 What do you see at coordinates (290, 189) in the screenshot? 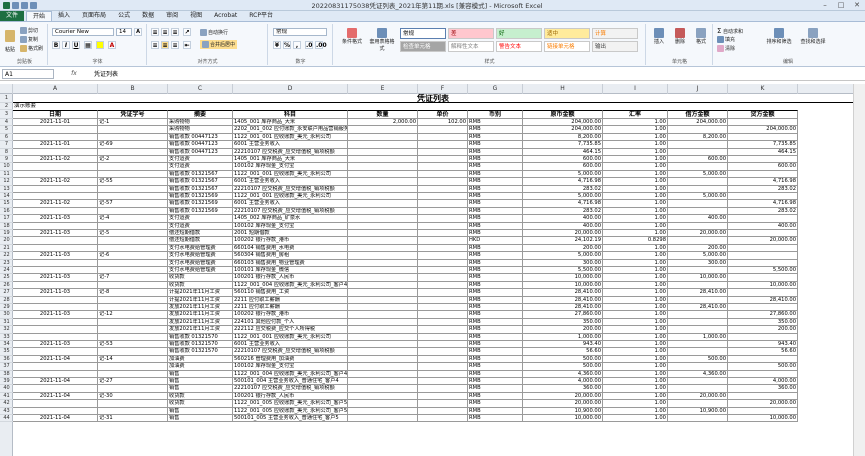
I see `table-cell: 22210107 应交税费_应交增值税_销项税额` at bounding box center [290, 189].